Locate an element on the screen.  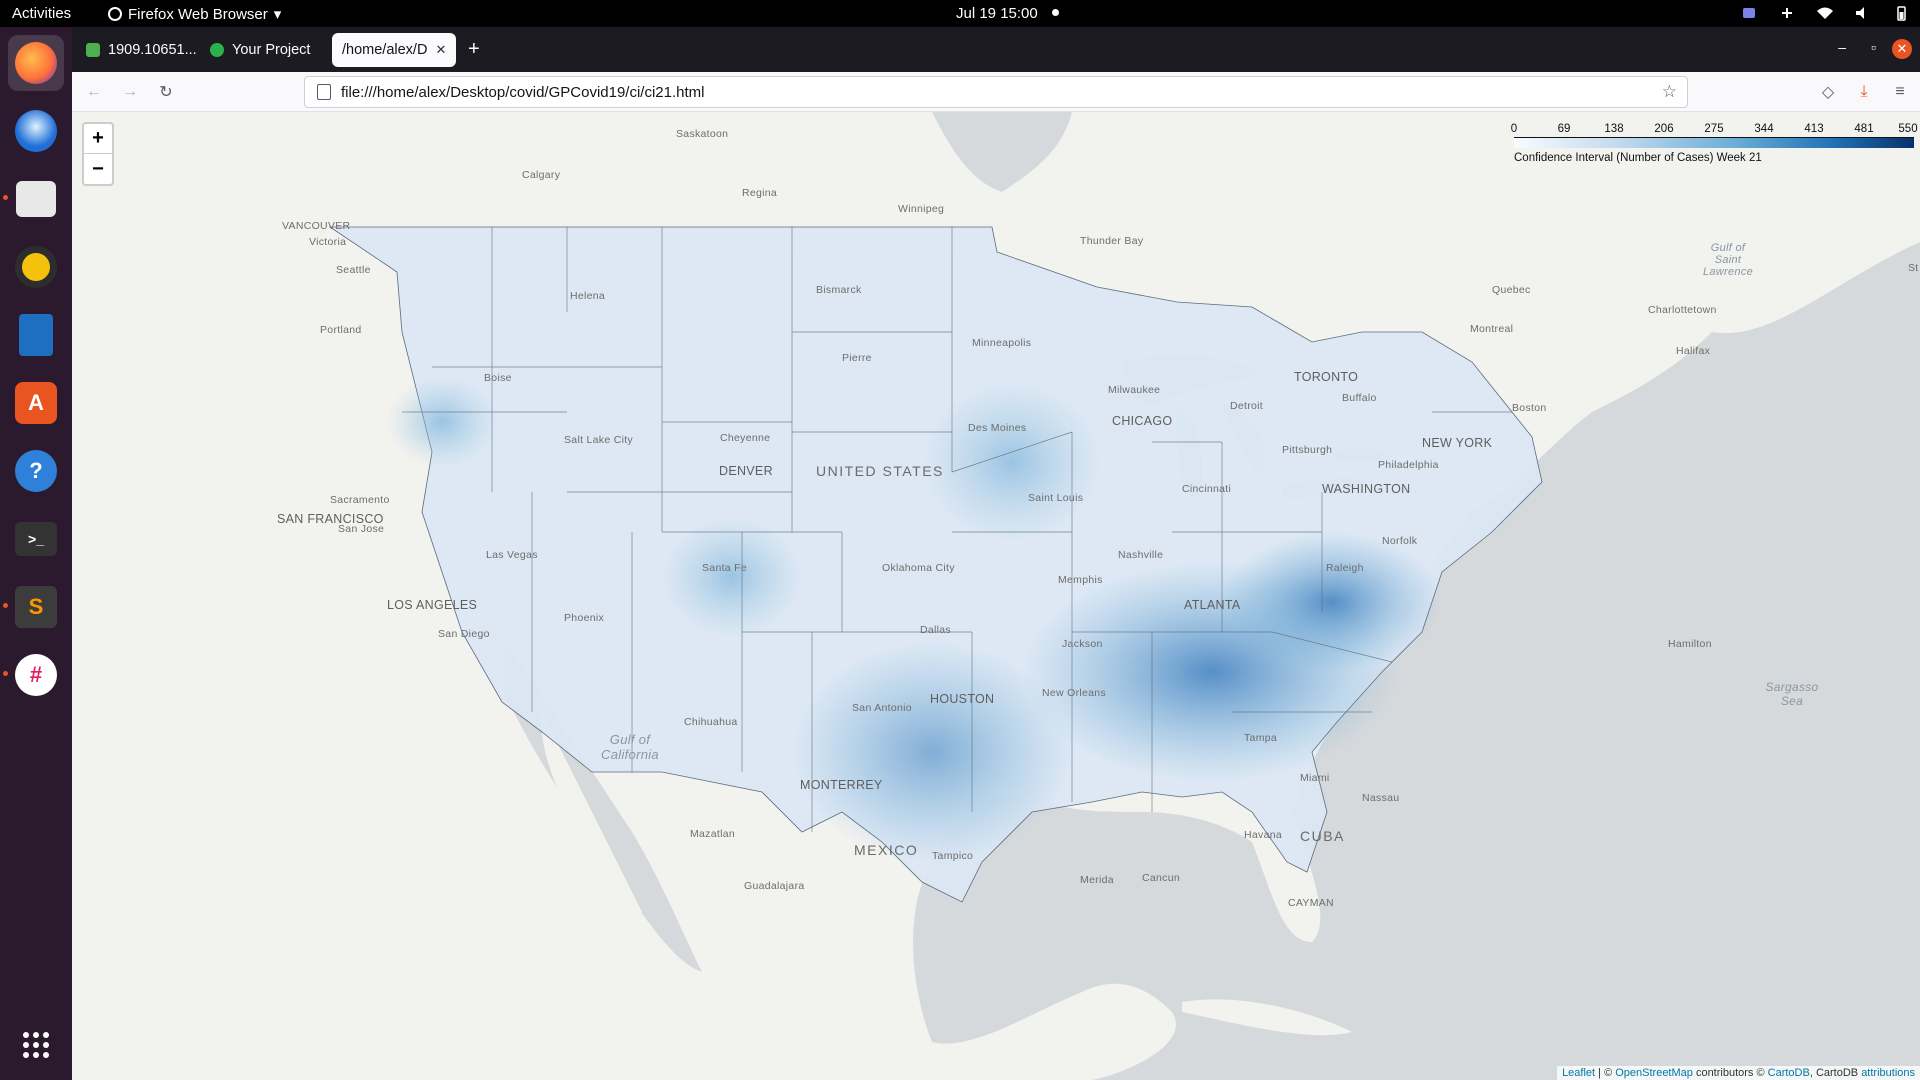
attributions-link: attributions is located at coordinates (1888, 1073).